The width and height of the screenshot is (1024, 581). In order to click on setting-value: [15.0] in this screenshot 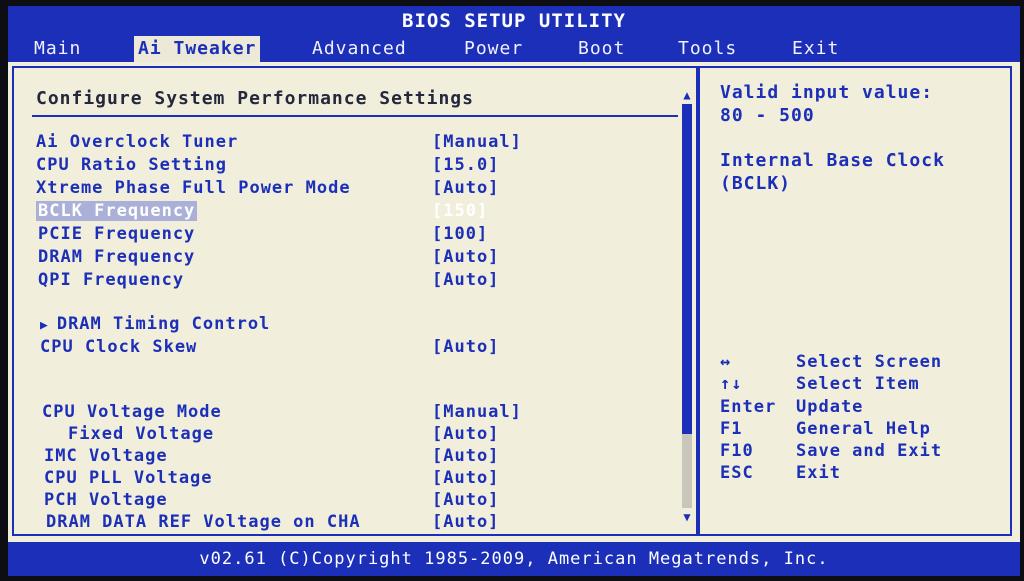, I will do `click(466, 165)`.